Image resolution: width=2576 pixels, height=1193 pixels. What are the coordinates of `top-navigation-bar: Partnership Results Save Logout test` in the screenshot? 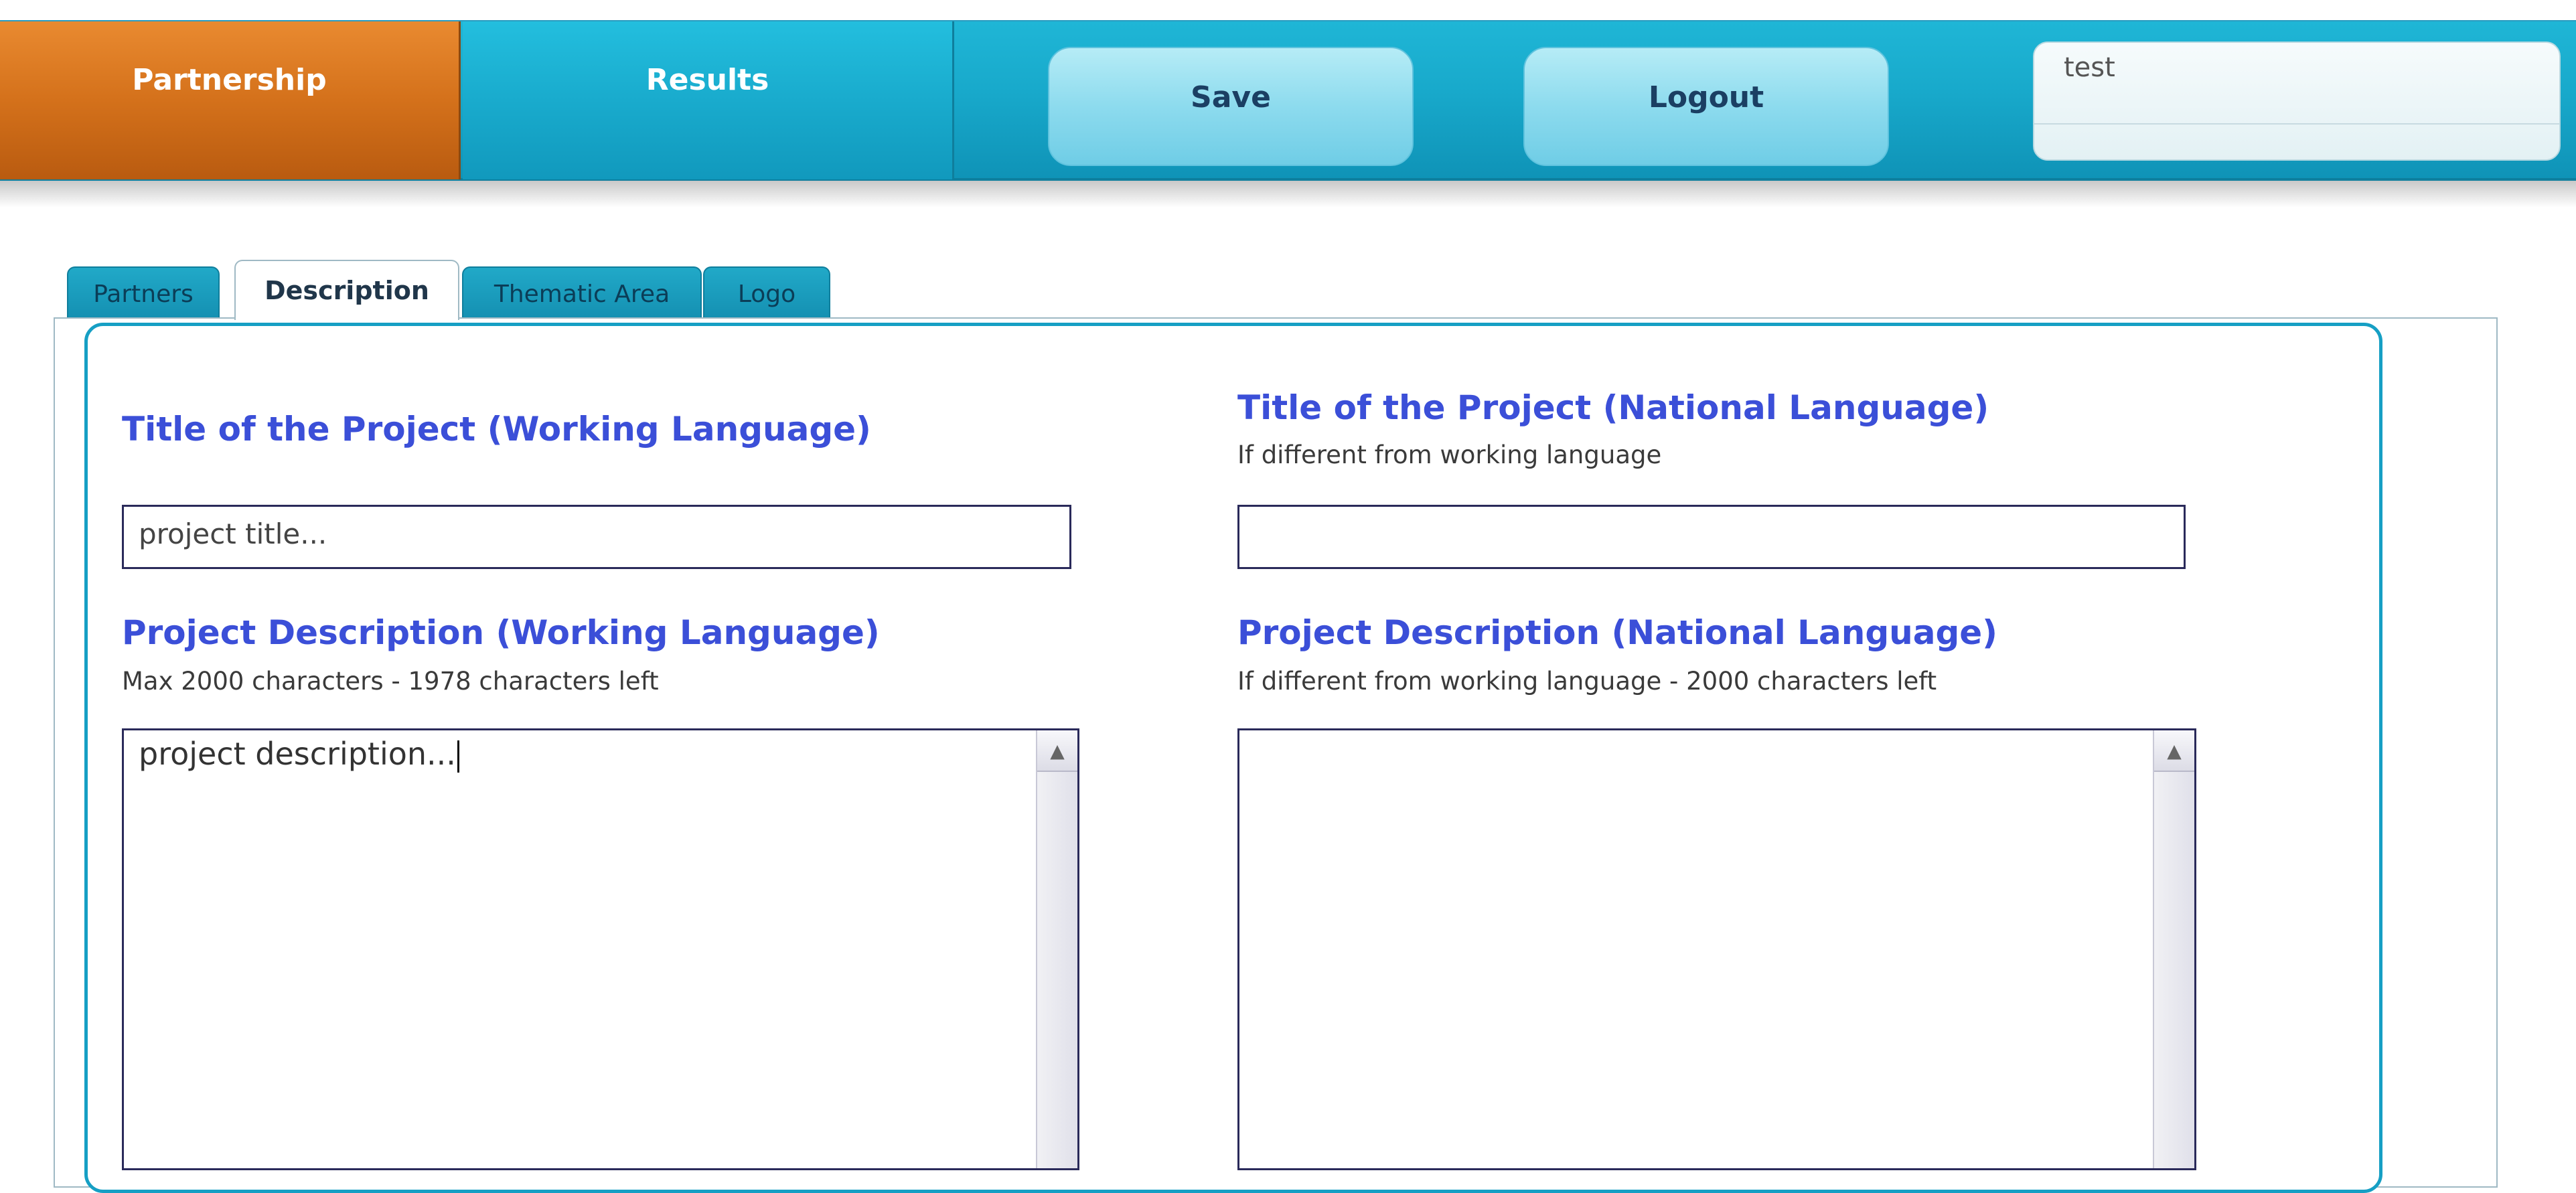 It's located at (1288, 100).